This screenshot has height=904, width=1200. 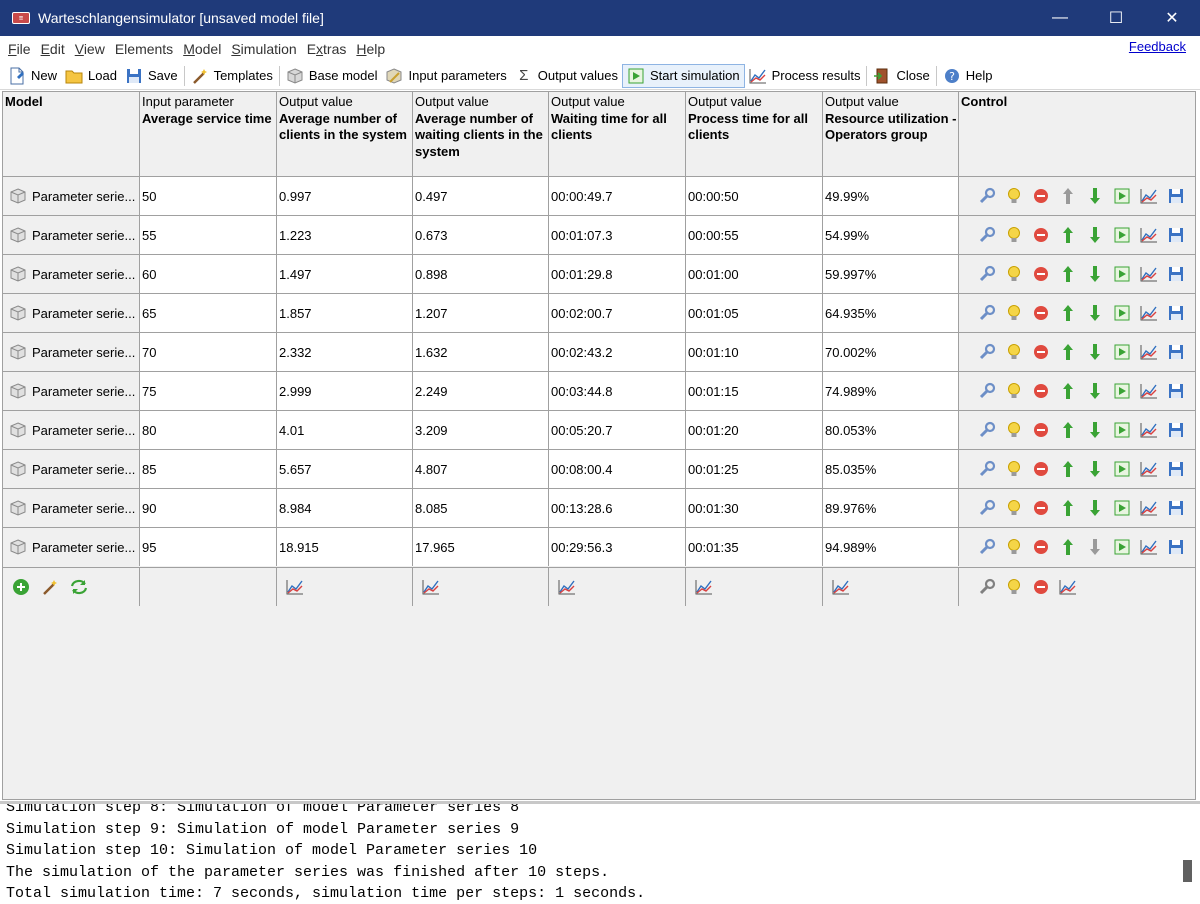 What do you see at coordinates (144, 49) in the screenshot?
I see `menu-elements: Elements` at bounding box center [144, 49].